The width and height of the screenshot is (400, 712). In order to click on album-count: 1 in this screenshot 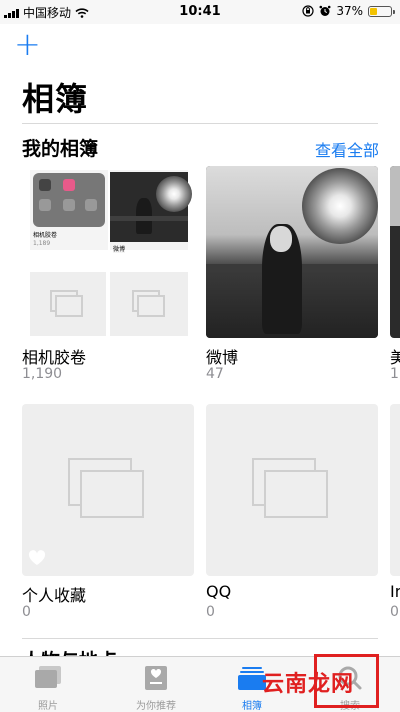, I will do `click(394, 374)`.